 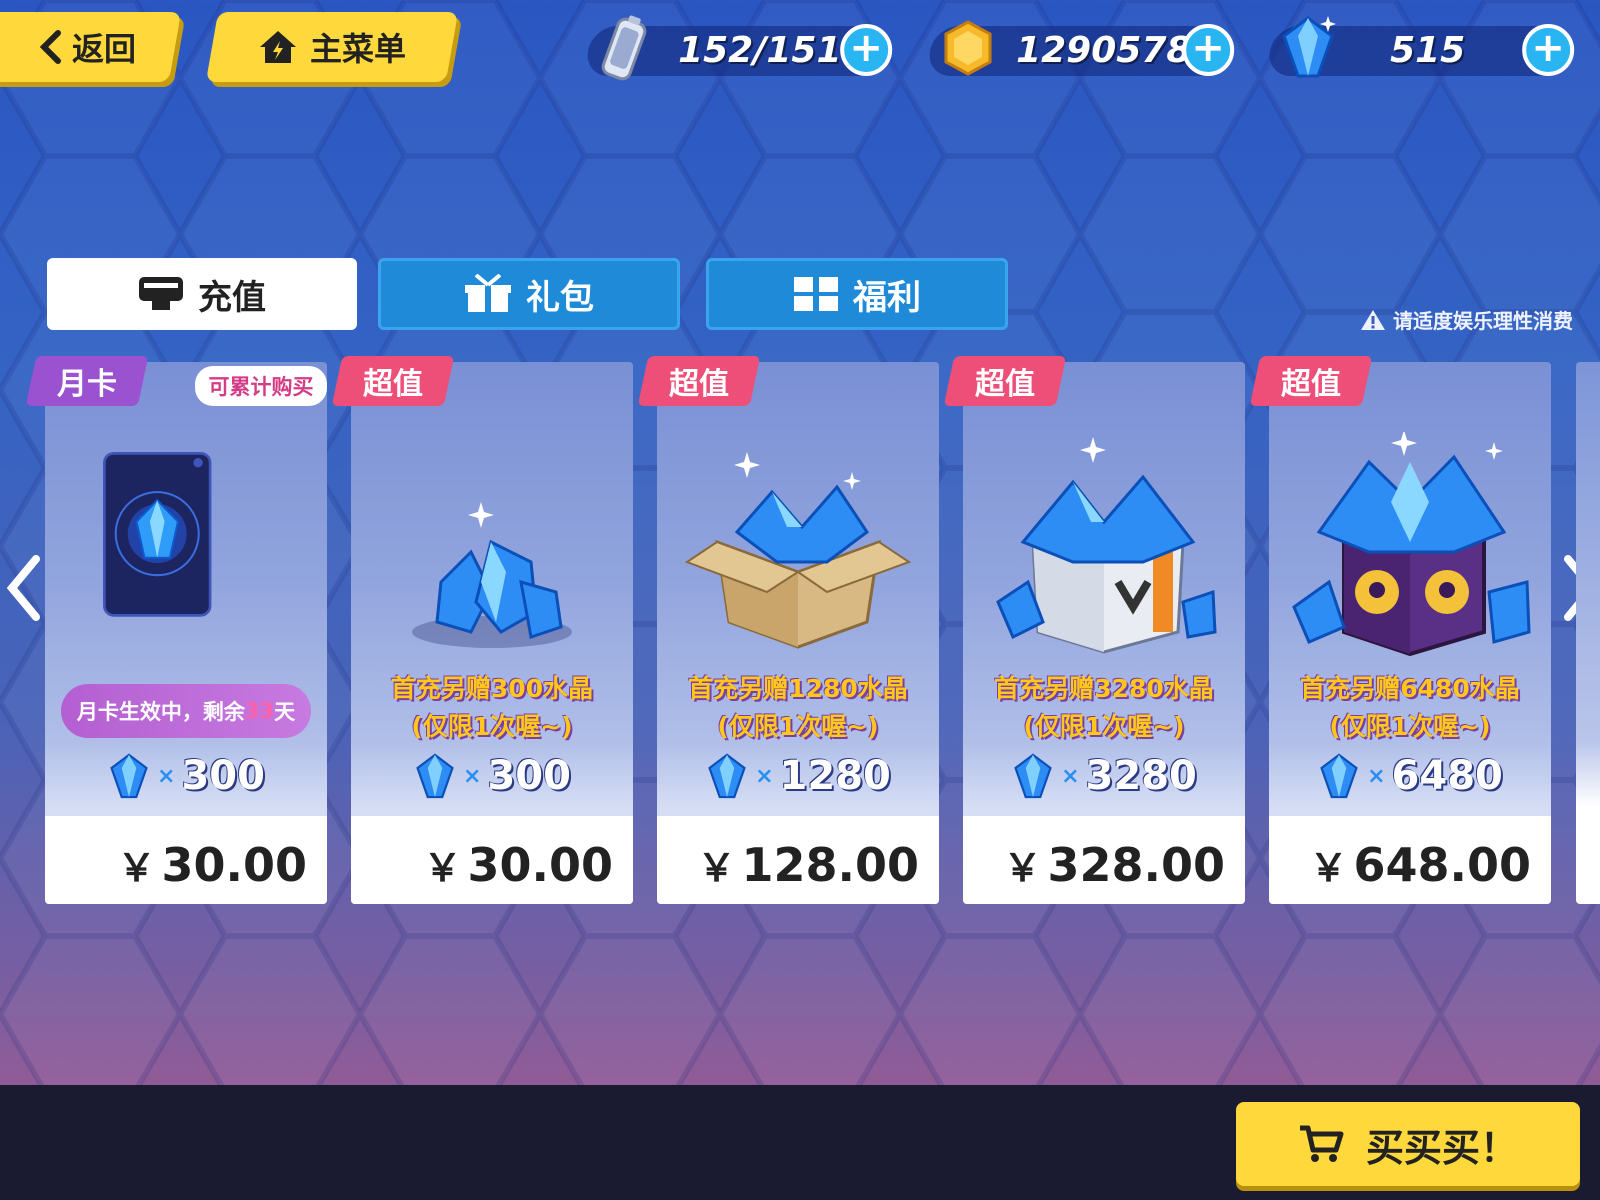 What do you see at coordinates (1104, 708) in the screenshot?
I see `promo-text: 首充另赠3280水晶 (仅限1次喔~)` at bounding box center [1104, 708].